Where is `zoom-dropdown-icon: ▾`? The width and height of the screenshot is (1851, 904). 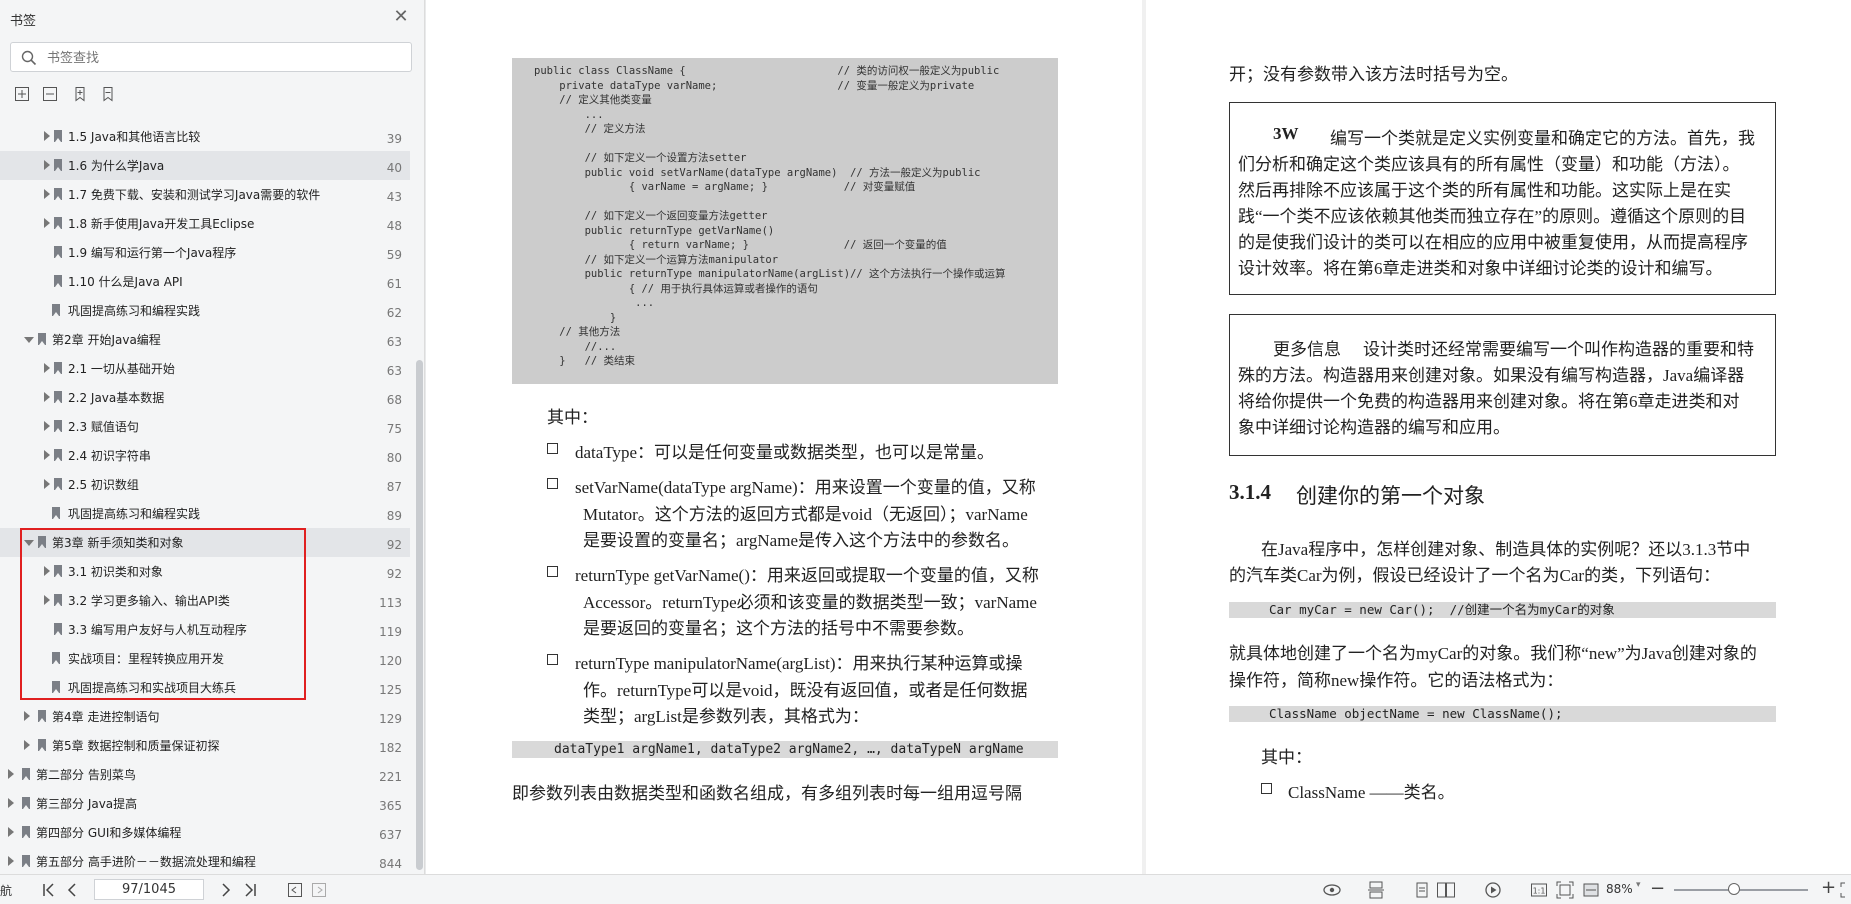
zoom-dropdown-icon: ▾ is located at coordinates (1638, 889).